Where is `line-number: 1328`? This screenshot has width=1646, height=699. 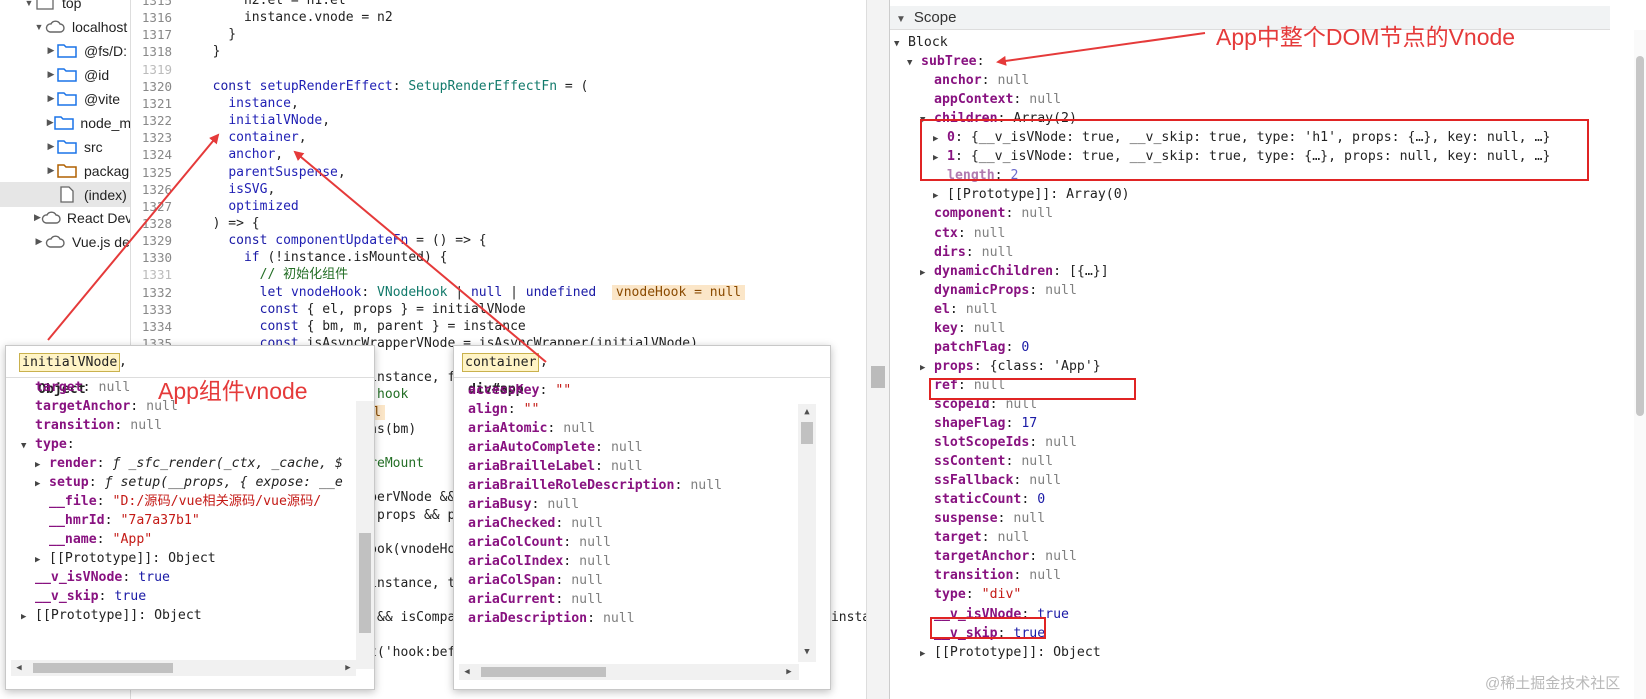 line-number: 1328 is located at coordinates (151, 224).